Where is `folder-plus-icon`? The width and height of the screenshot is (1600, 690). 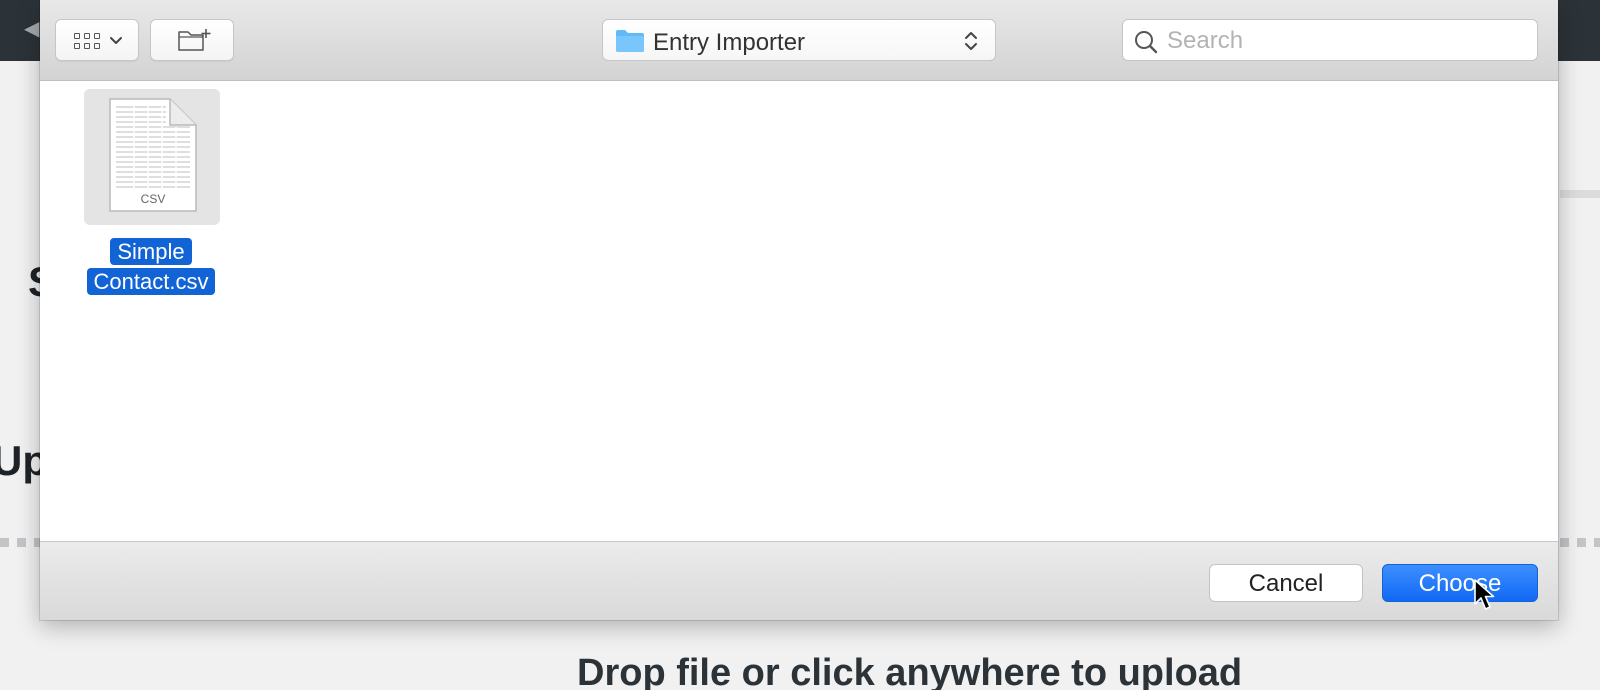 folder-plus-icon is located at coordinates (194, 40).